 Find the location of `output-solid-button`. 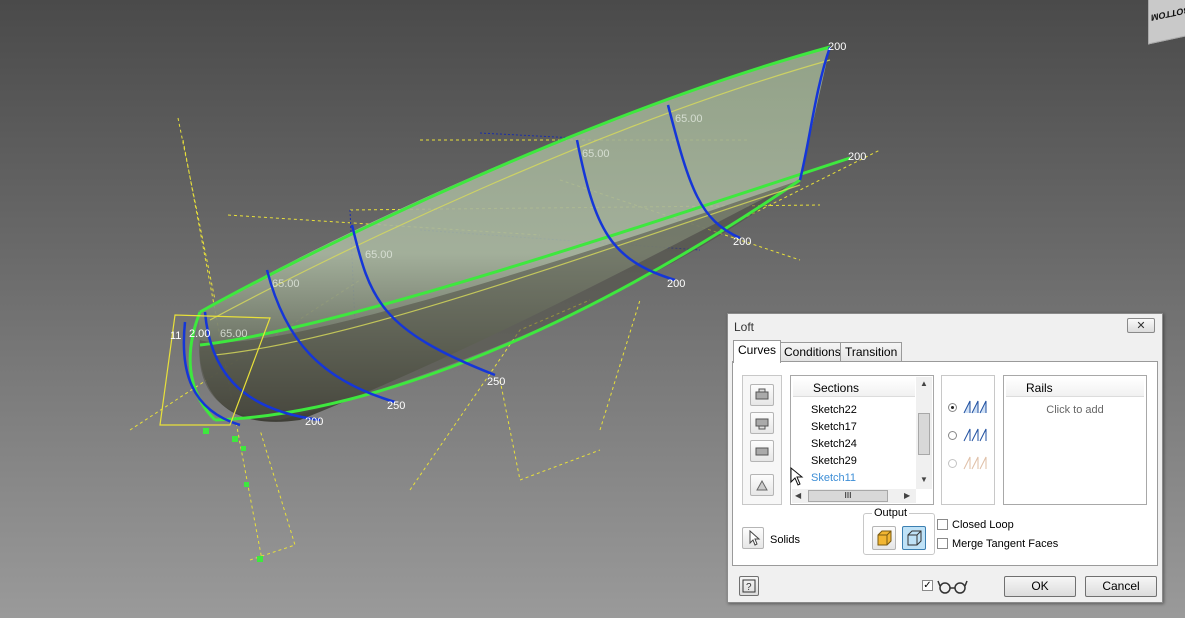

output-solid-button is located at coordinates (884, 538).